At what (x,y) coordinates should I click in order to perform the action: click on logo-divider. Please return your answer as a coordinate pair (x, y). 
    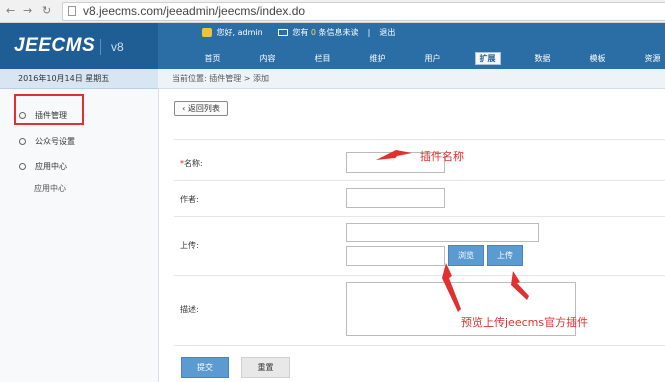
    Looking at the image, I should click on (100, 47).